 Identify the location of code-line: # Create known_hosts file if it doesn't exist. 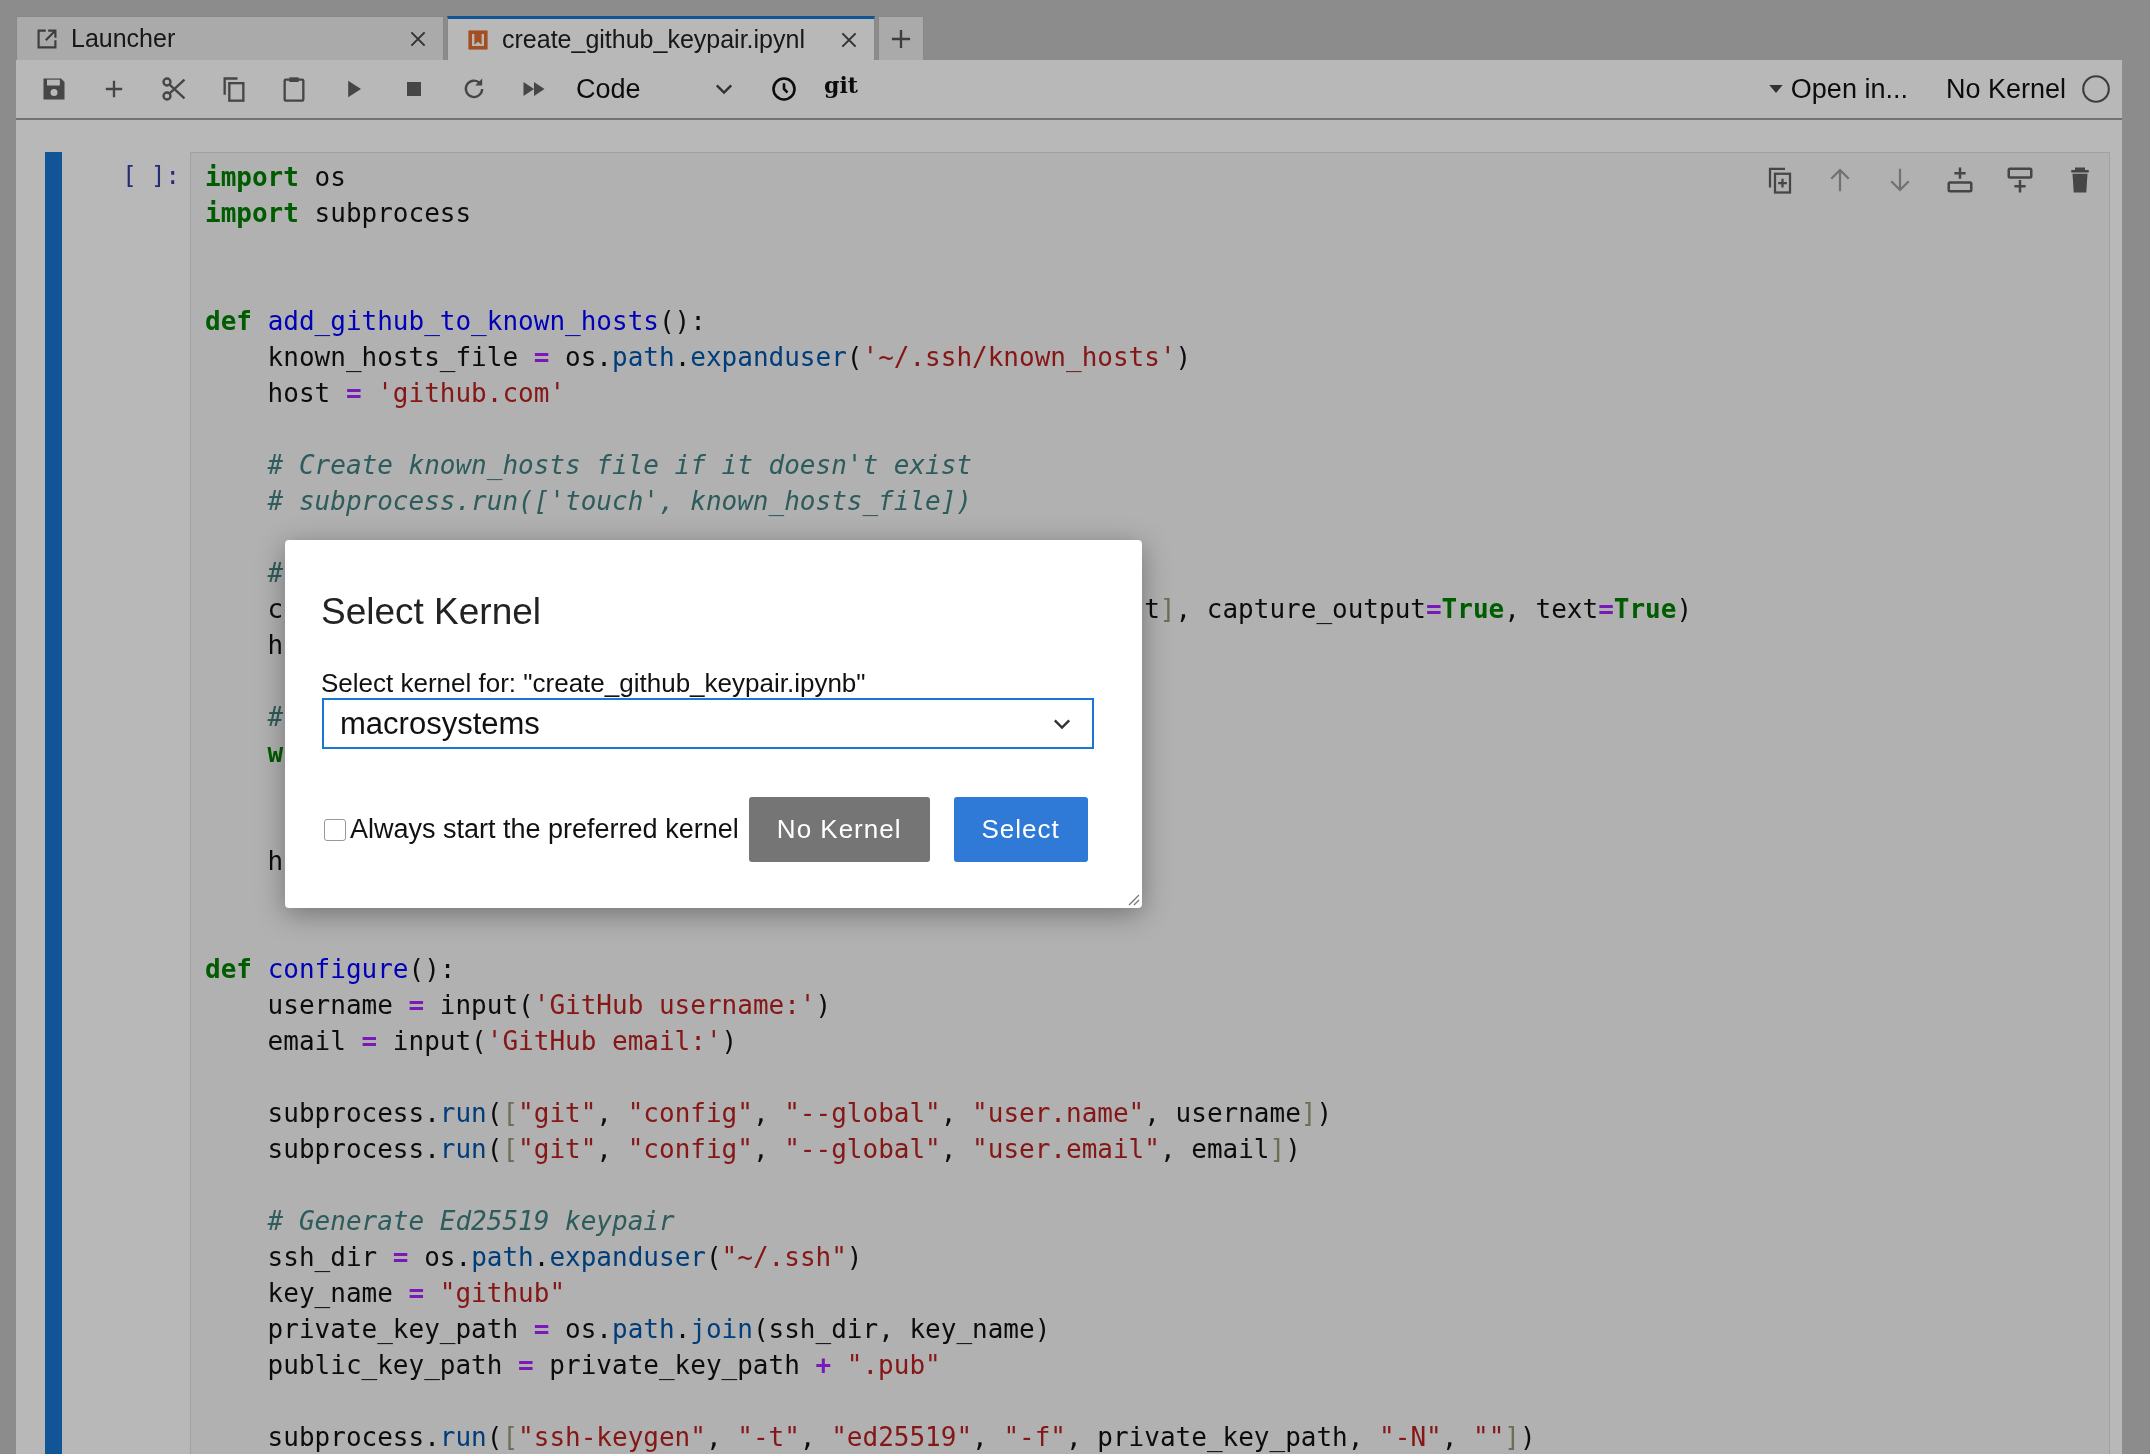
(619, 465).